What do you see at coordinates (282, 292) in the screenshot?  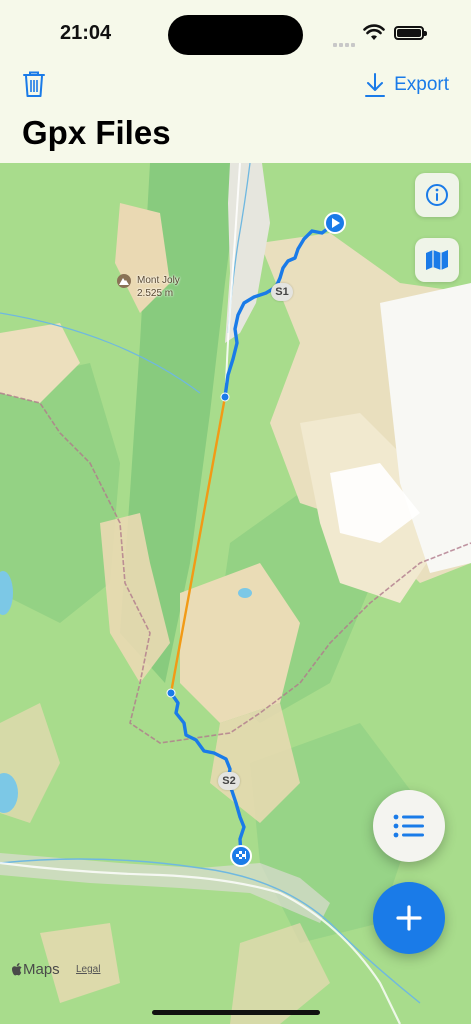 I see `segment-label-s1: S1` at bounding box center [282, 292].